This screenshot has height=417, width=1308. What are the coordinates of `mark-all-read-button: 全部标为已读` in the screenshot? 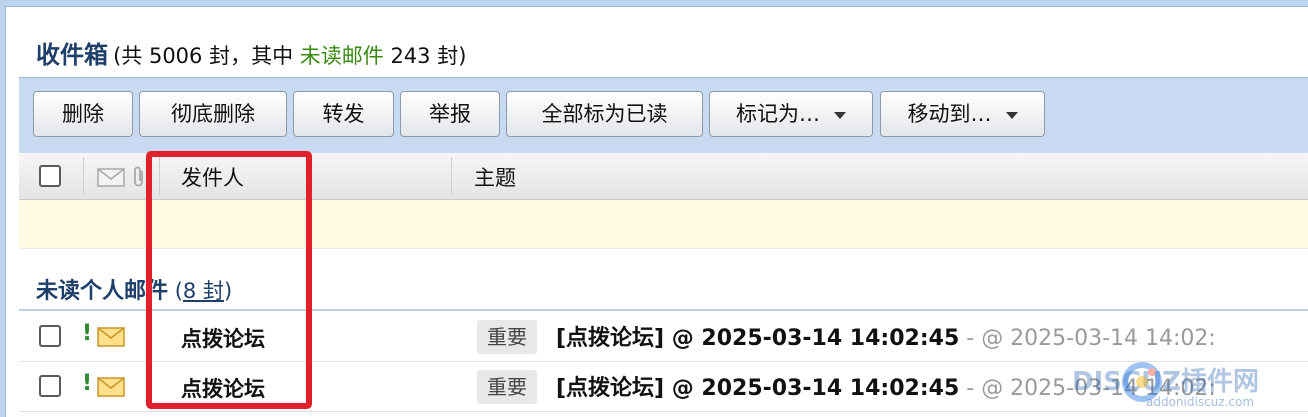 It's located at (604, 114).